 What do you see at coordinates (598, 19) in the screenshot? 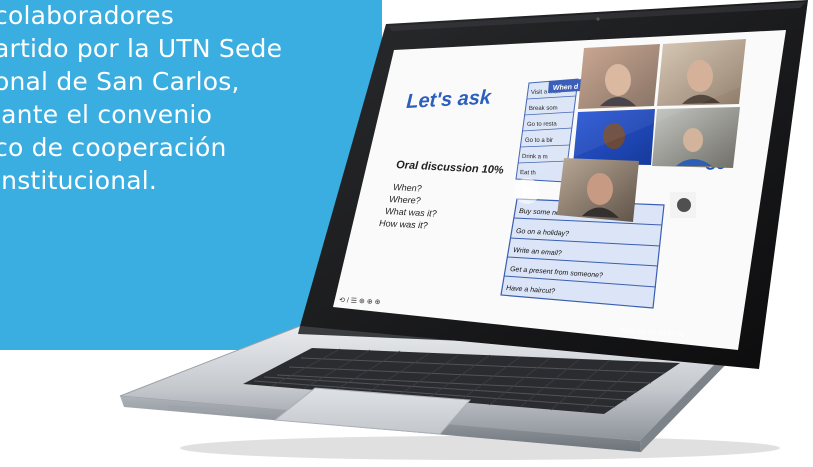
I see `camera-icon` at bounding box center [598, 19].